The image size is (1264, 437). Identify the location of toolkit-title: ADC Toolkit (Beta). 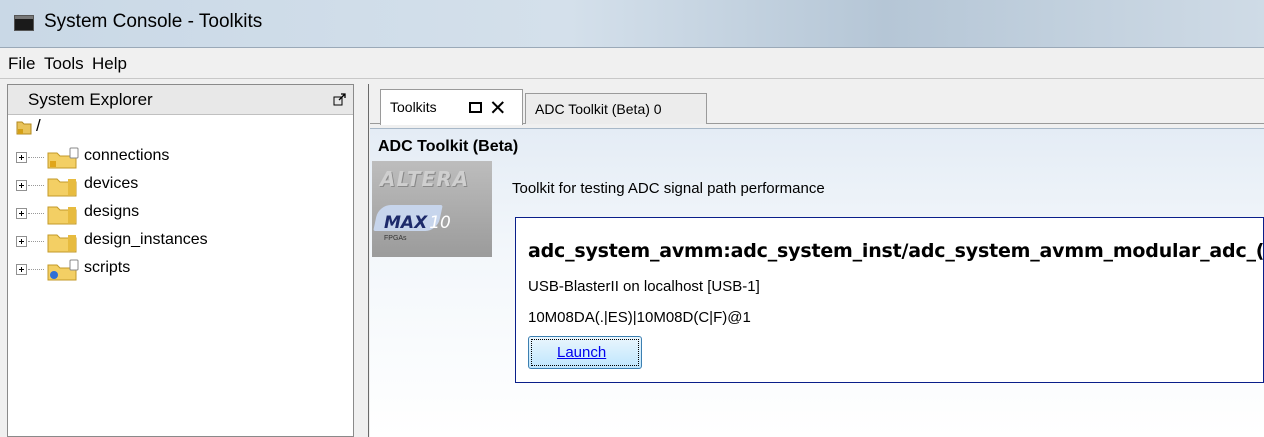
(448, 146).